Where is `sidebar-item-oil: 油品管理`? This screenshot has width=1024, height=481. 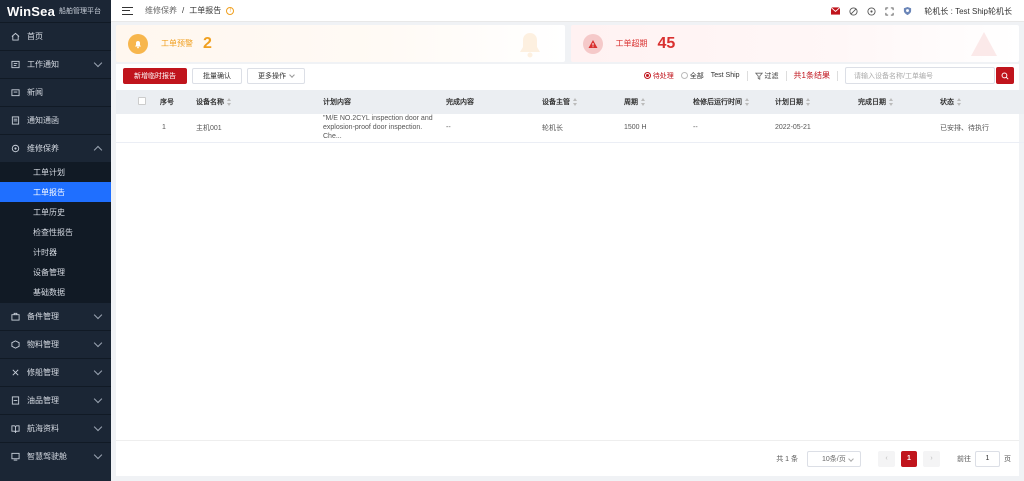
sidebar-item-oil: 油品管理 is located at coordinates (55, 400).